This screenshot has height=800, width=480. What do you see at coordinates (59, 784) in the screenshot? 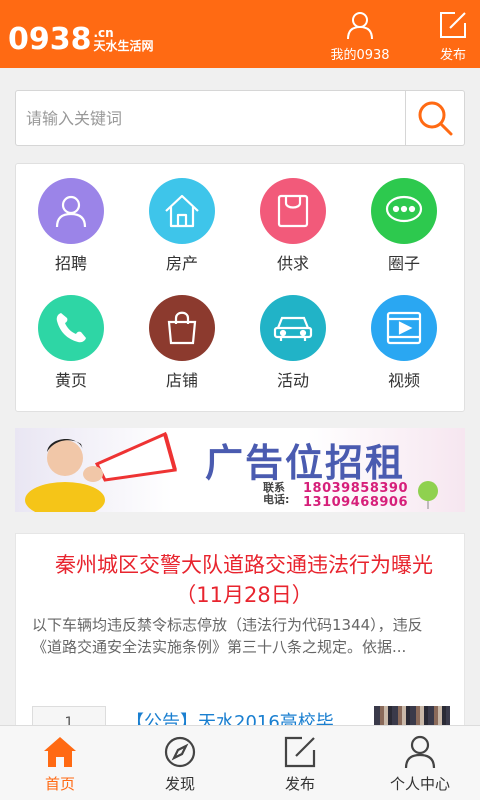
I see `nav-label: 首页` at bounding box center [59, 784].